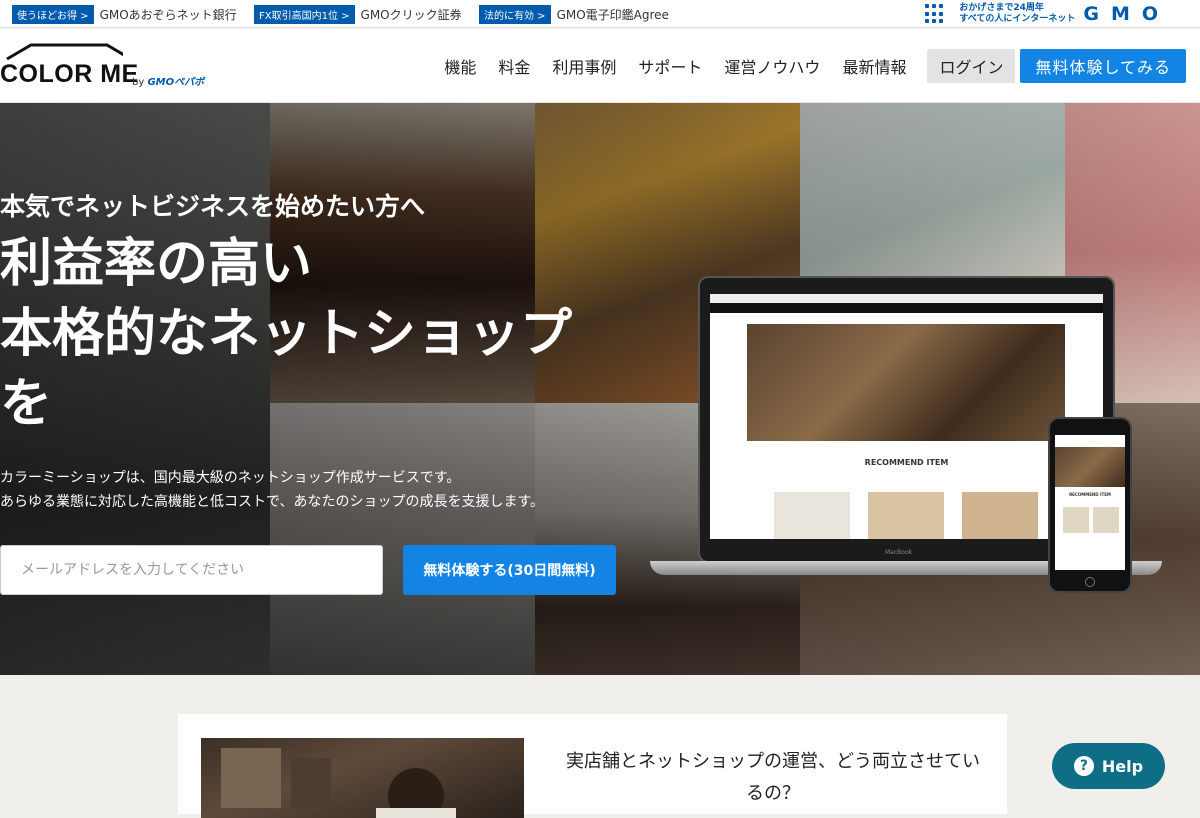 Image resolution: width=1200 pixels, height=818 pixels. I want to click on gmo-wordmark: GMO, so click(1126, 14).